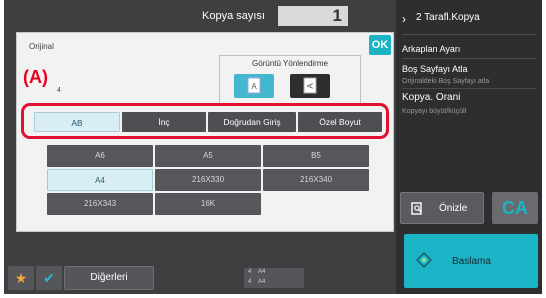 The height and width of the screenshot is (298, 546). Describe the element at coordinates (208, 180) in the screenshot. I see `size-button: 216X330` at that location.